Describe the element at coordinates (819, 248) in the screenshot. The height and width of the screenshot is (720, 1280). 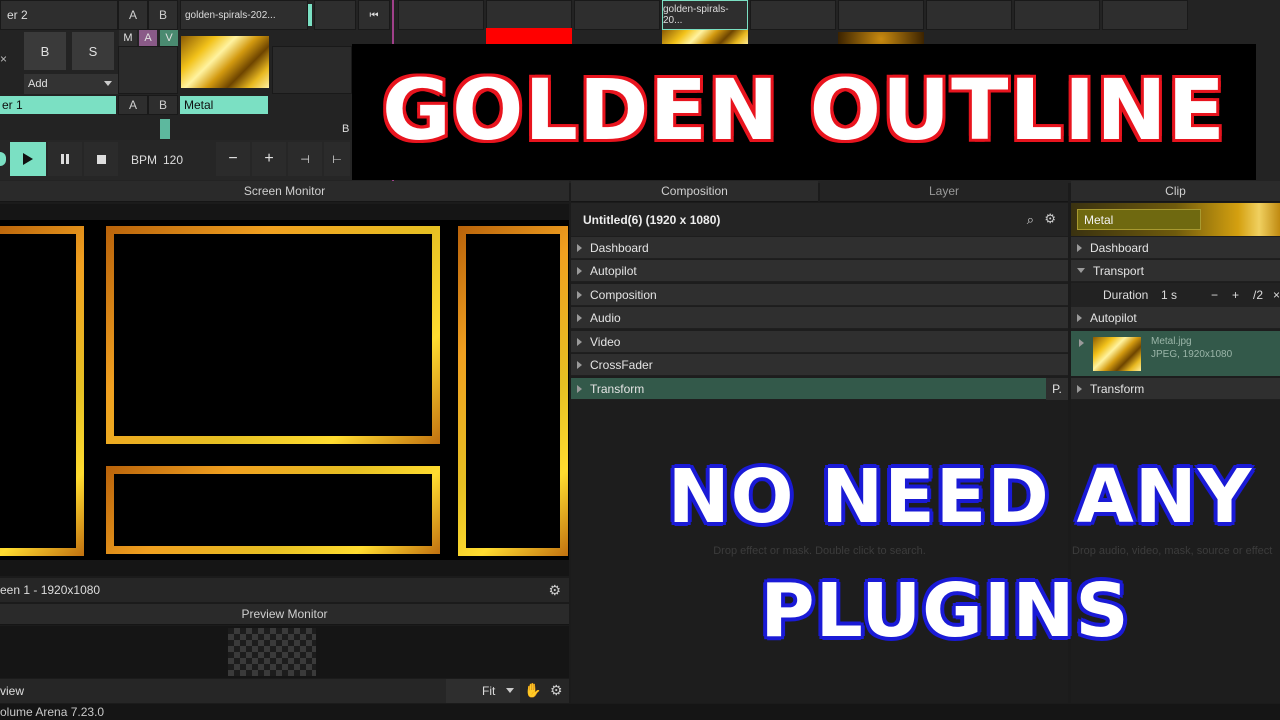
I see `comp-item-dashboard: Dashboard` at that location.